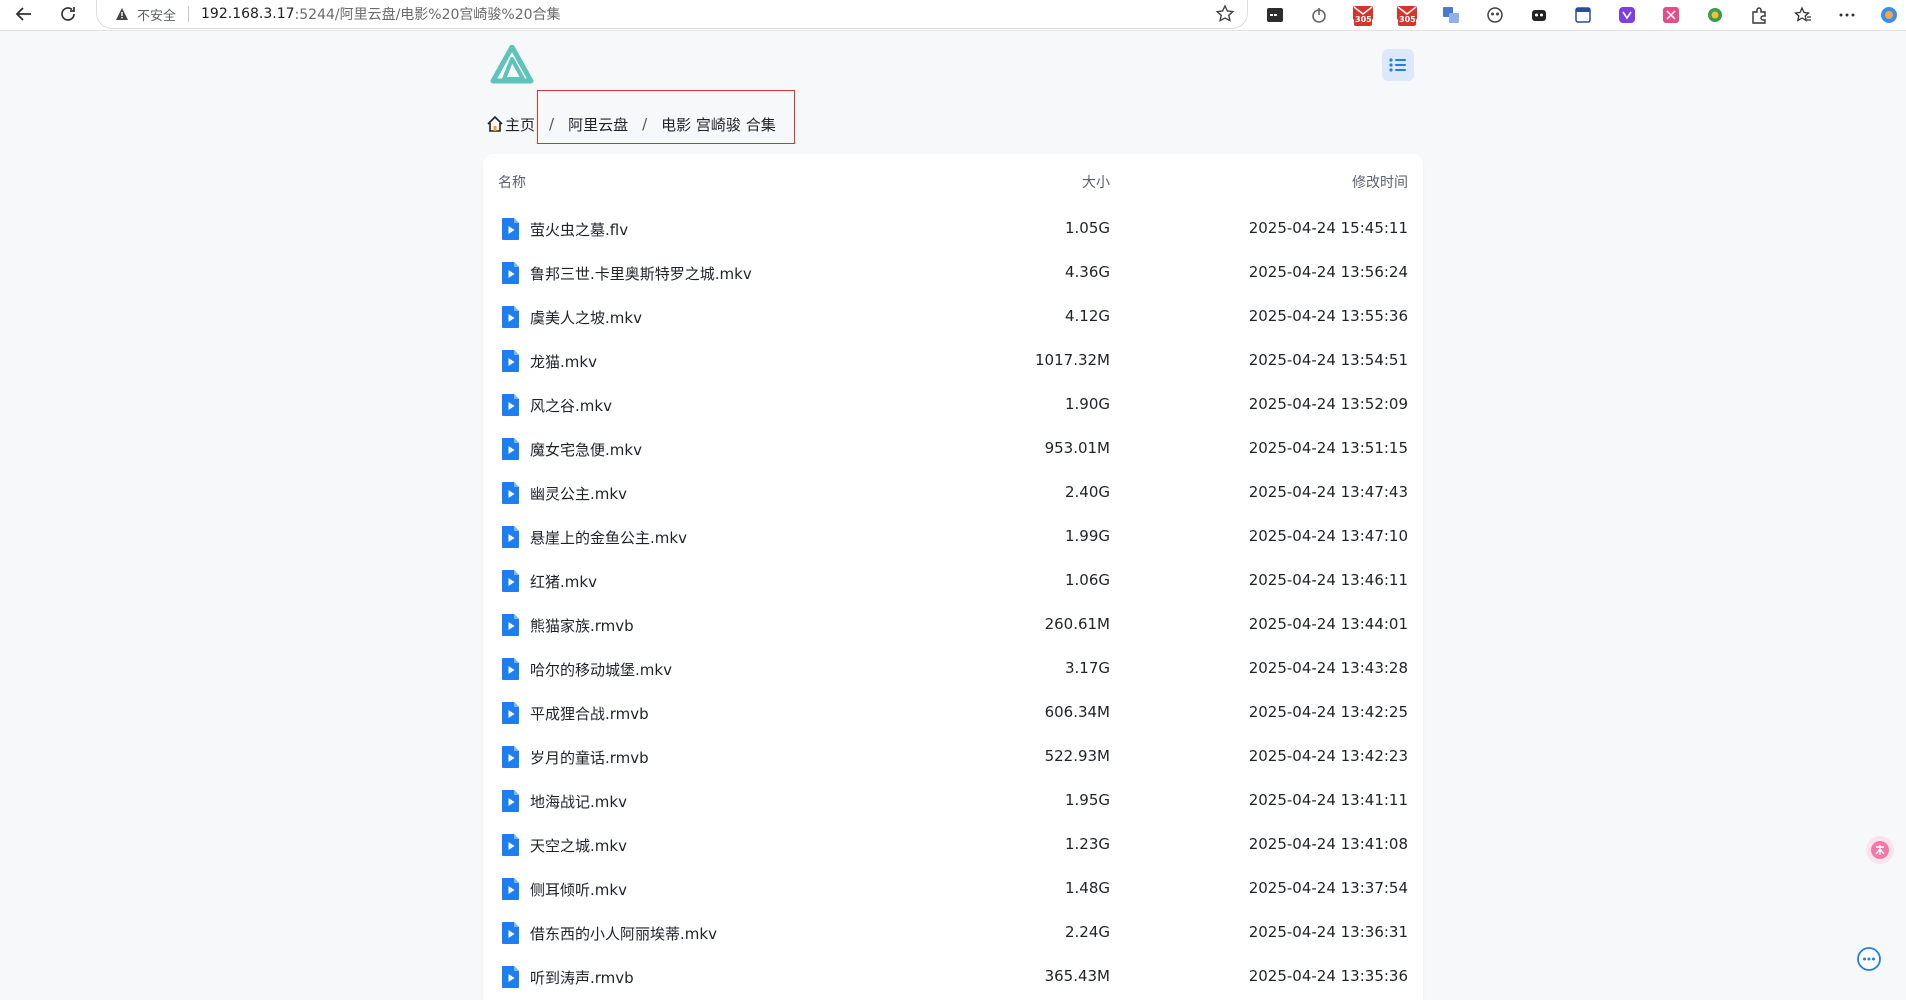  I want to click on purple-extension-icon, so click(1627, 15).